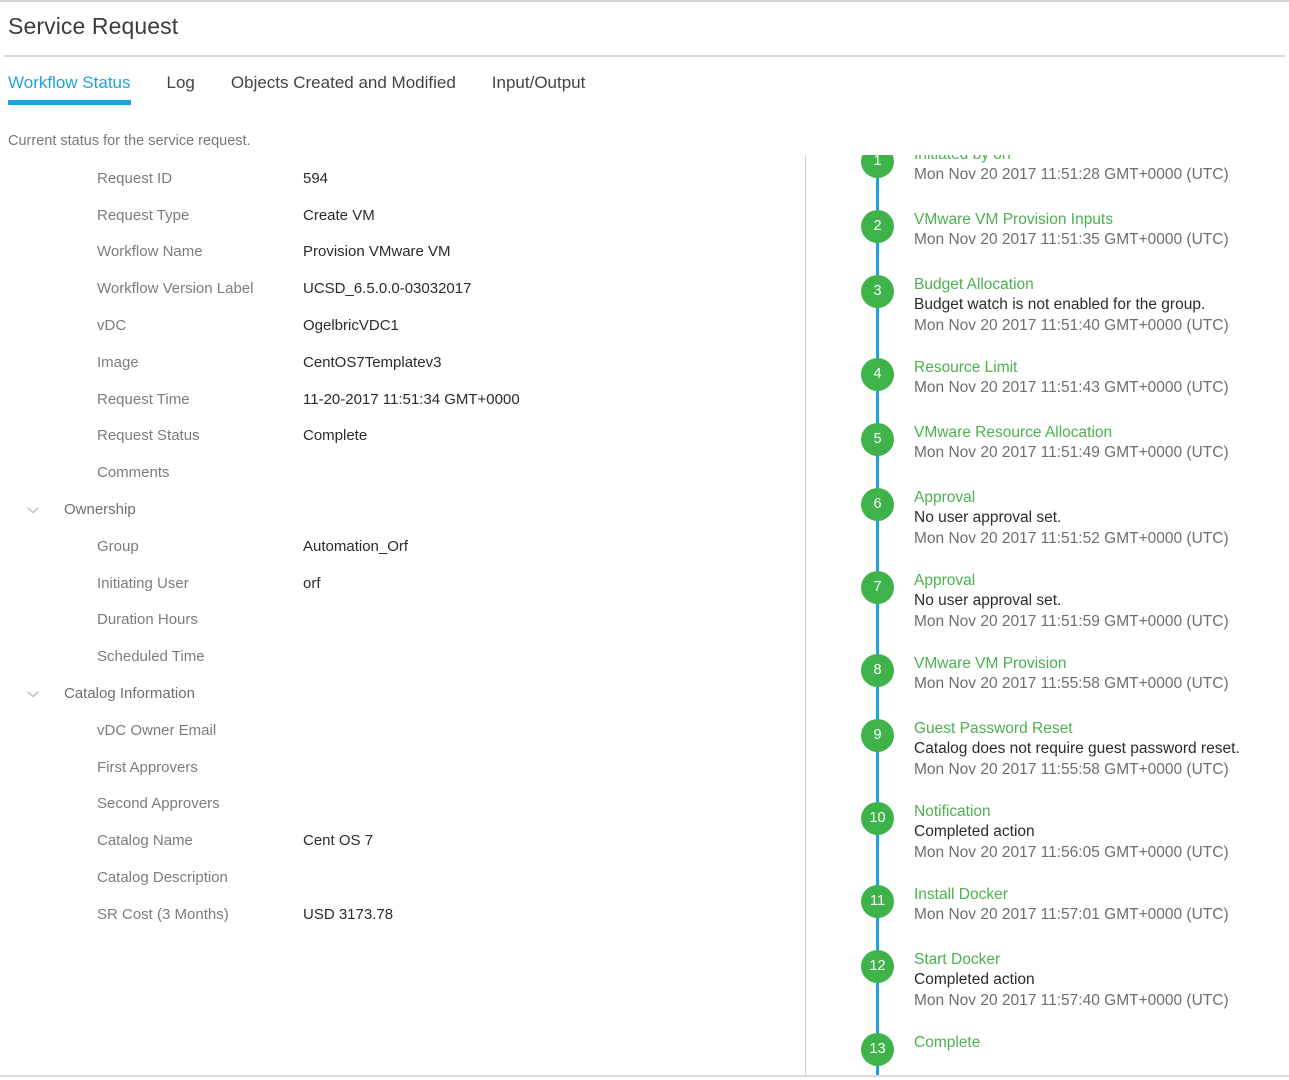  I want to click on field-value: Automation_Orf, so click(356, 546).